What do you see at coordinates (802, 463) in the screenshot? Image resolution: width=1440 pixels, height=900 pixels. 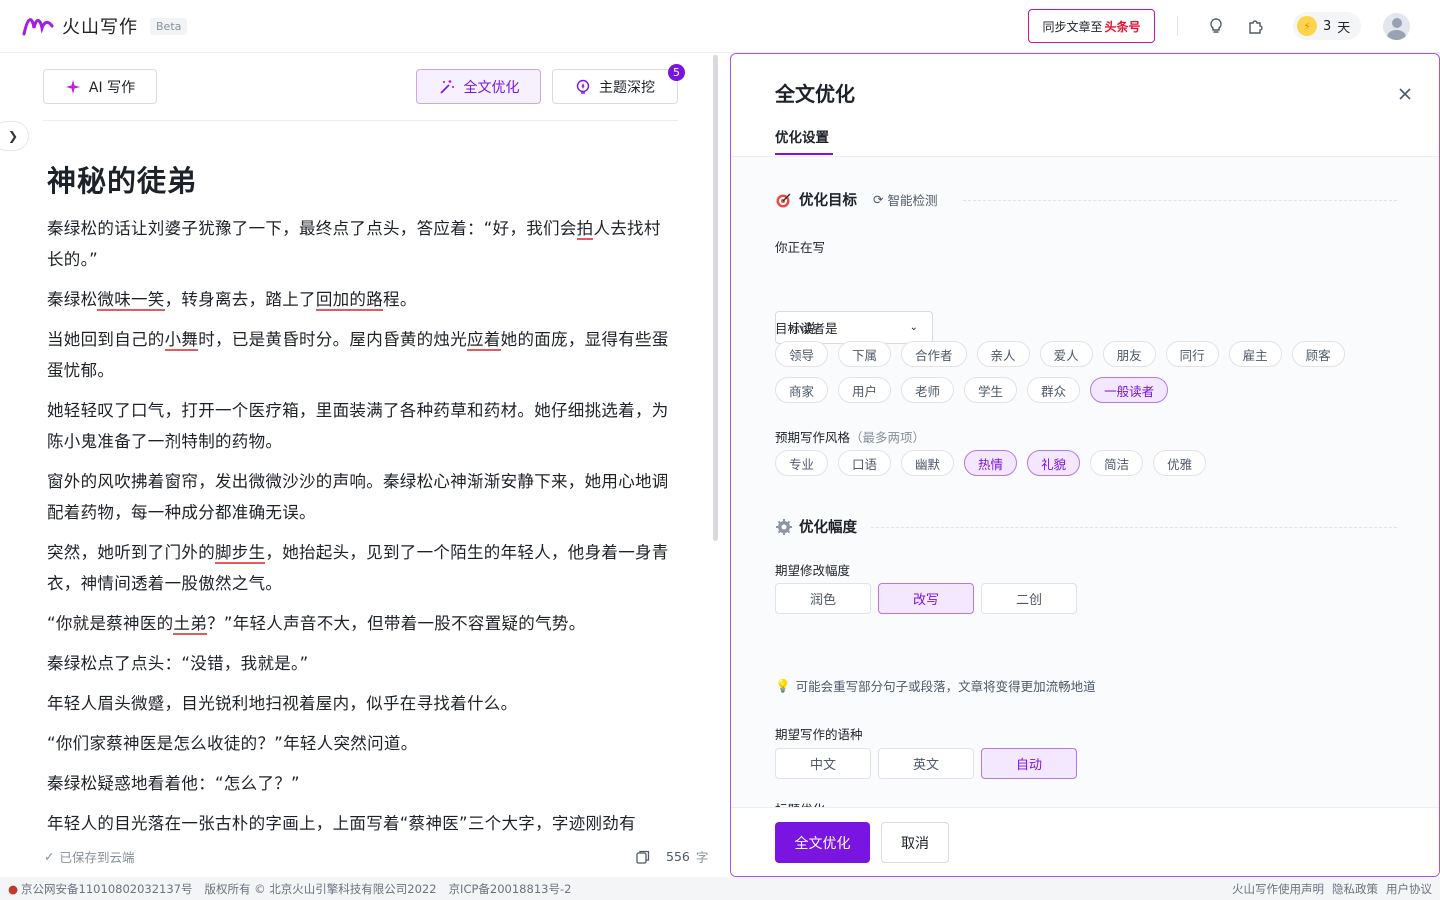 I see `style-chip: 专业` at bounding box center [802, 463].